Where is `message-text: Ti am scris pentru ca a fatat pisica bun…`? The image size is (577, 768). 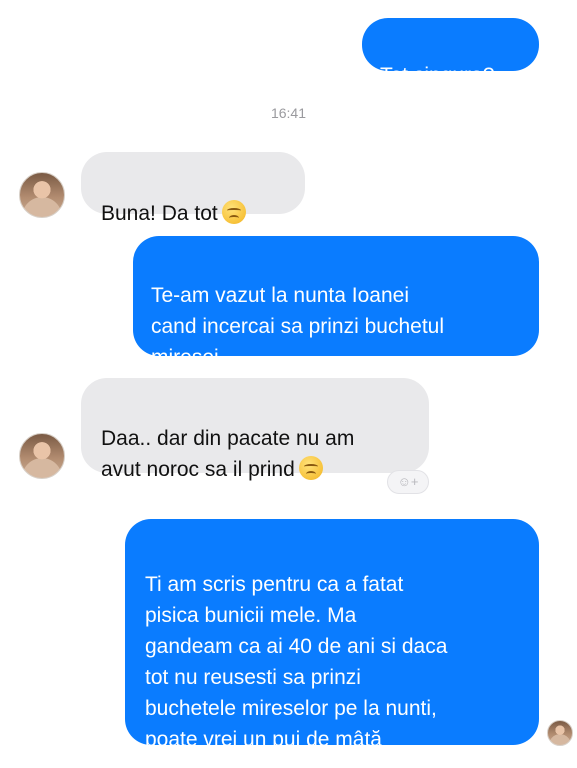
message-text: Ti am scris pentru ca a fatat pisica bun… is located at coordinates (296, 662).